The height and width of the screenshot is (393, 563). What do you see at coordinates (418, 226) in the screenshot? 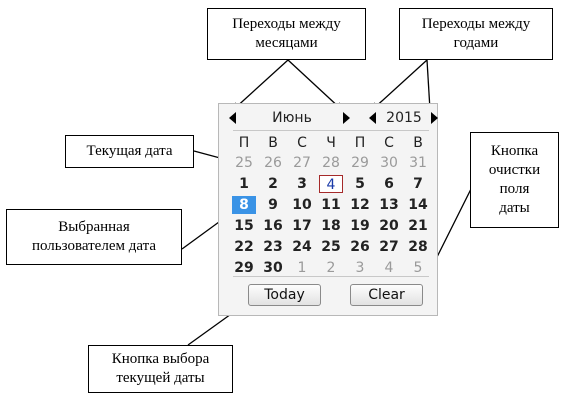
I see `calendar-day: 21` at bounding box center [418, 226].